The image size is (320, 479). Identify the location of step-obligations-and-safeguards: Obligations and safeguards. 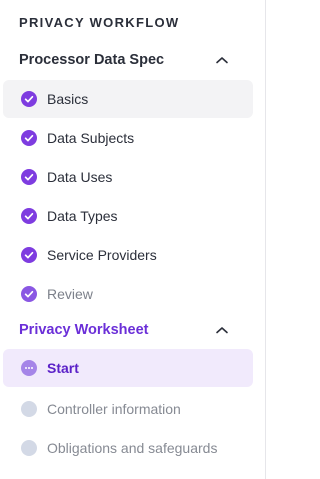
(128, 448).